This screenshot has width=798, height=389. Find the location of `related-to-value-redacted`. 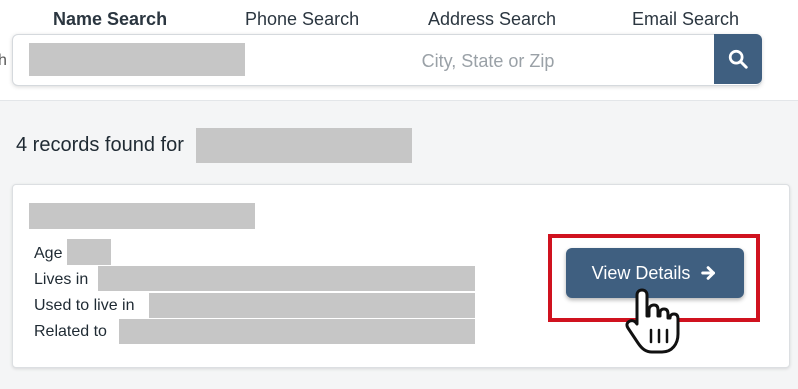

related-to-value-redacted is located at coordinates (297, 331).